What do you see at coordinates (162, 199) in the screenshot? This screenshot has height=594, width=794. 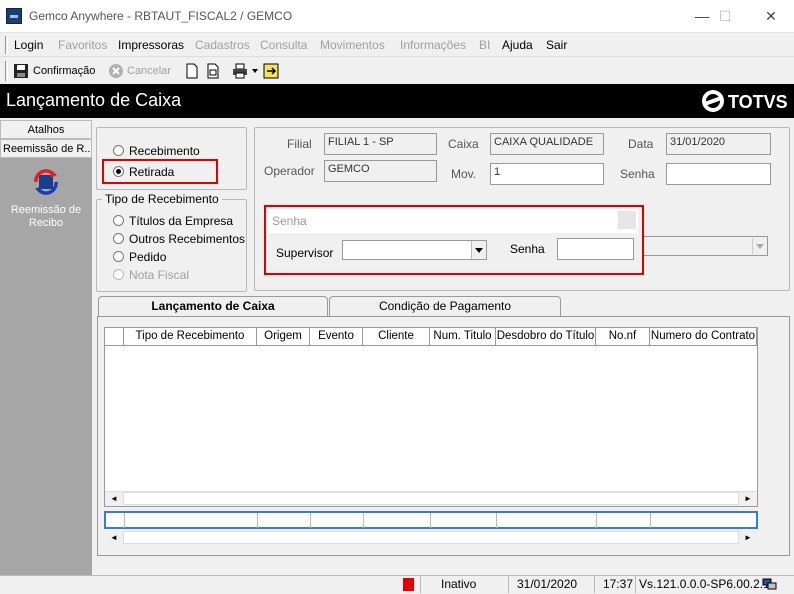 I see `tipo-recebimento-title: Tipo de Recebimento` at bounding box center [162, 199].